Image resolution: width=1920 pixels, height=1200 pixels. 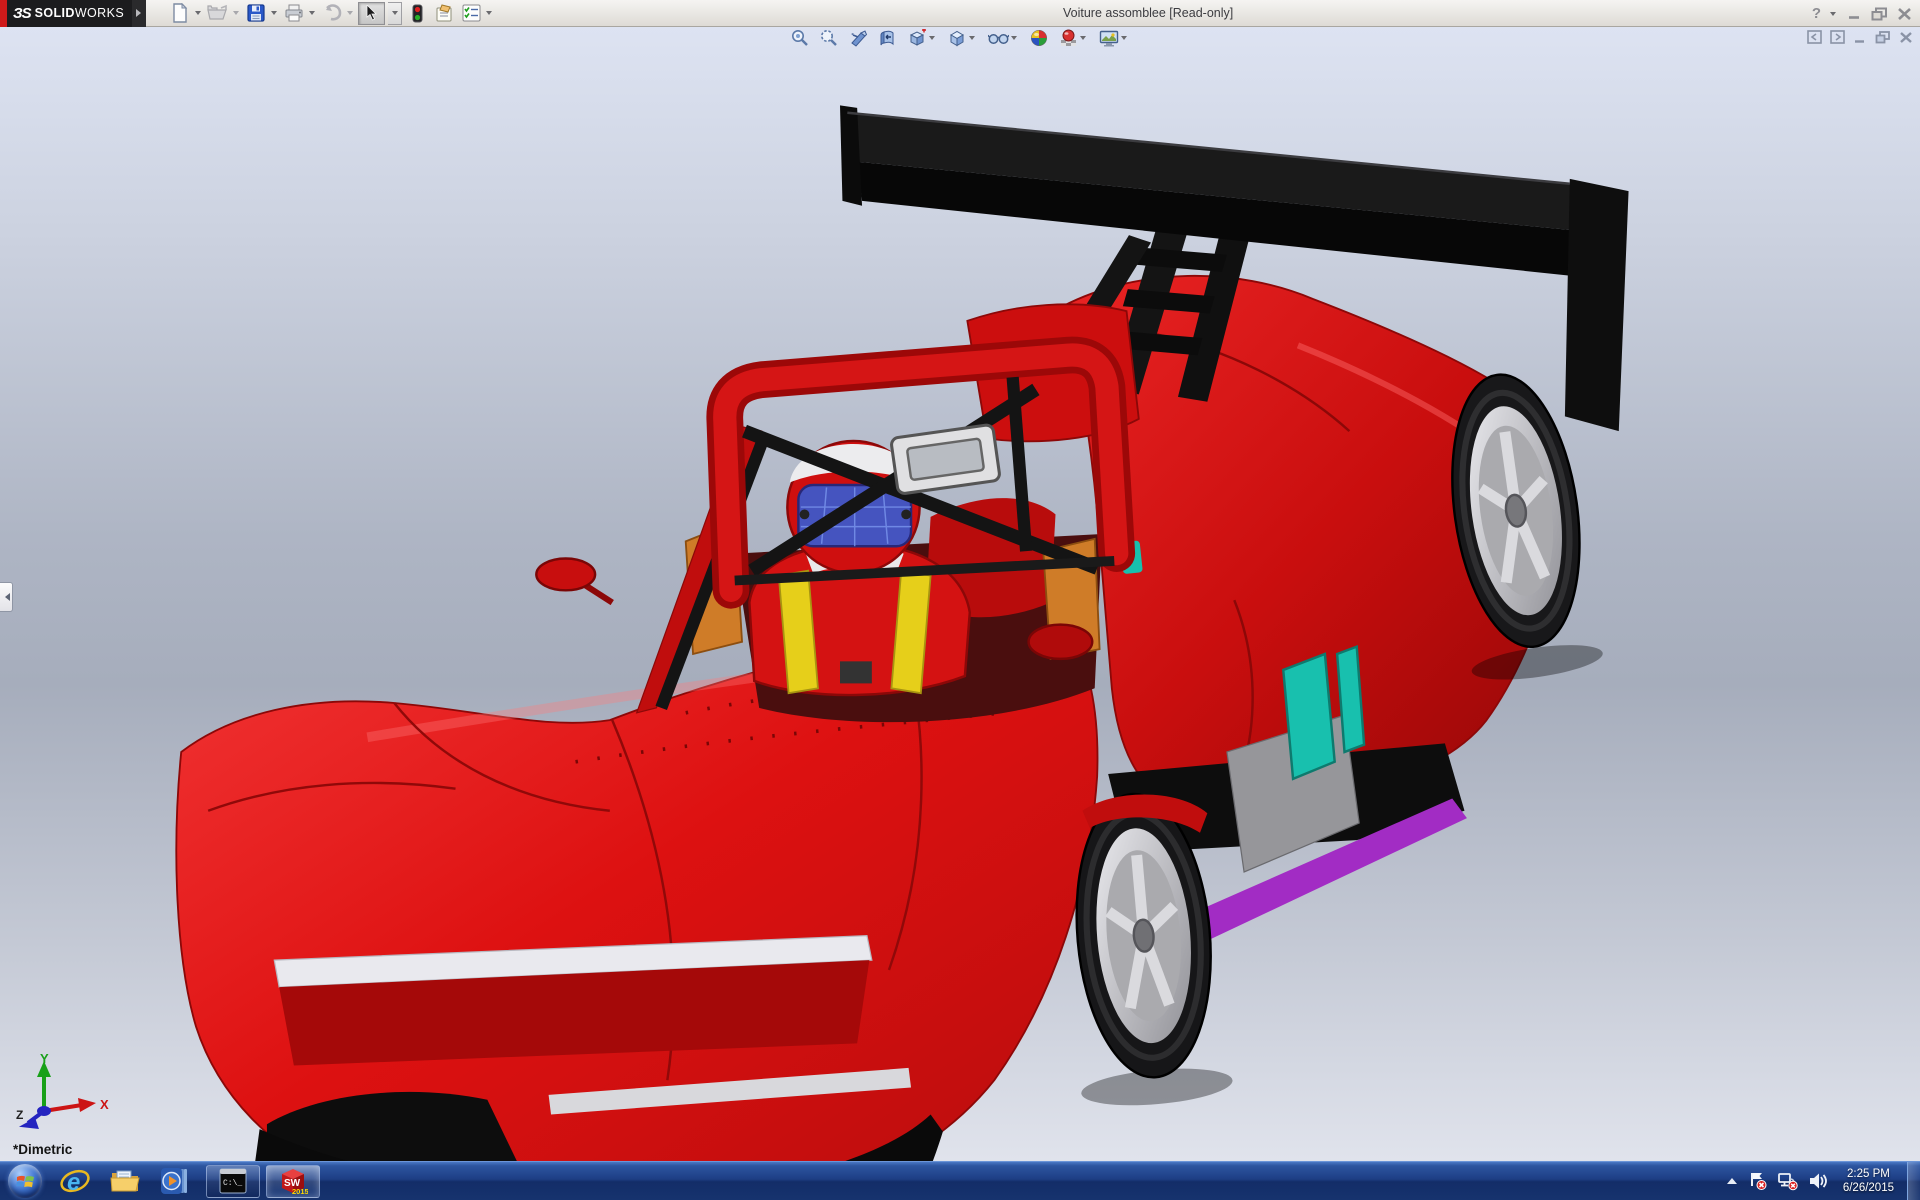 I want to click on print-icon, so click(x=294, y=13).